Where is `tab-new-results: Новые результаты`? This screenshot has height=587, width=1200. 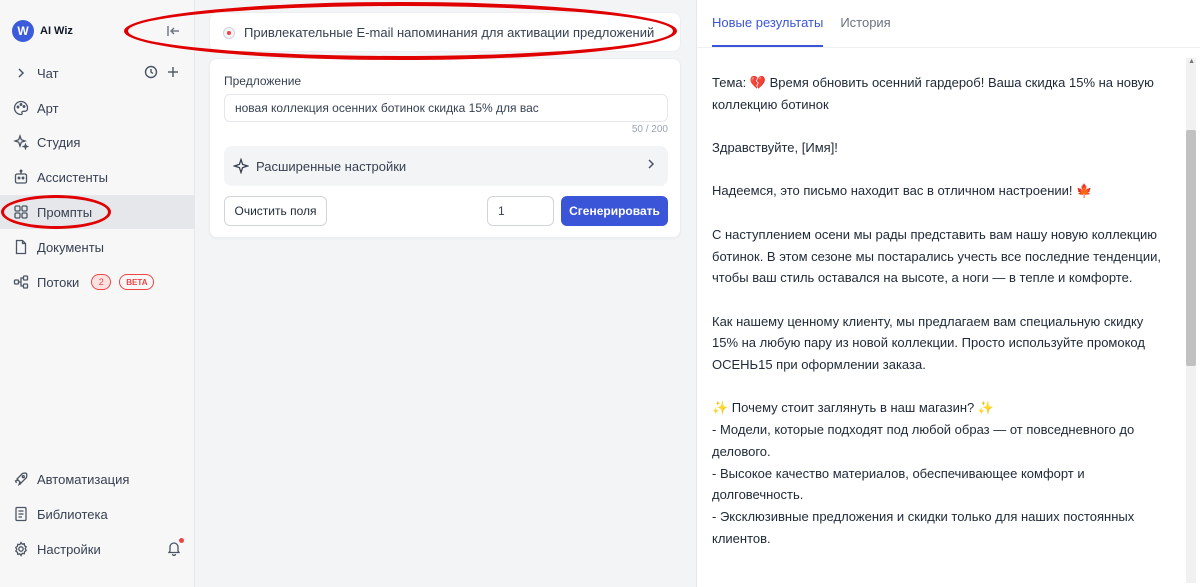 tab-new-results: Новые результаты is located at coordinates (768, 23).